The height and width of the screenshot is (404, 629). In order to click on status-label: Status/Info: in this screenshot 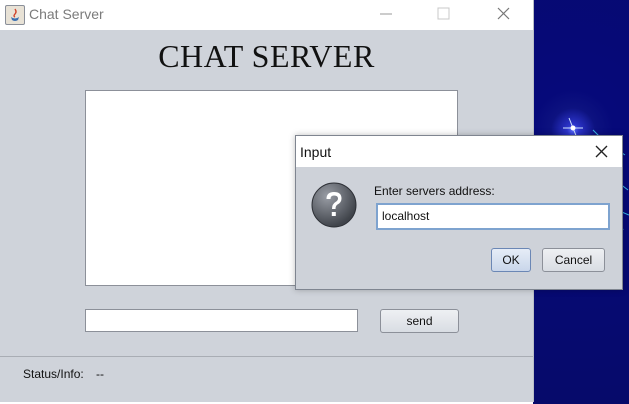, I will do `click(53, 374)`.